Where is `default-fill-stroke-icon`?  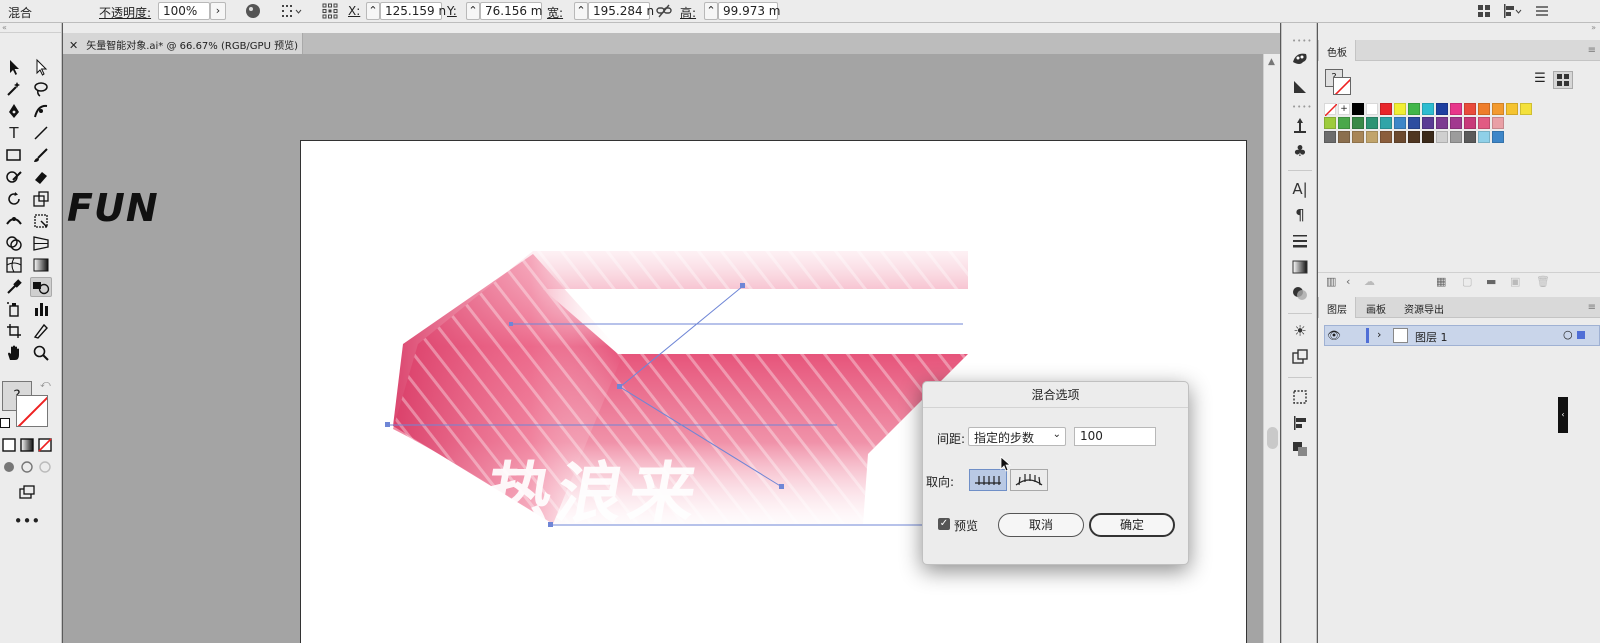
default-fill-stroke-icon is located at coordinates (5, 423).